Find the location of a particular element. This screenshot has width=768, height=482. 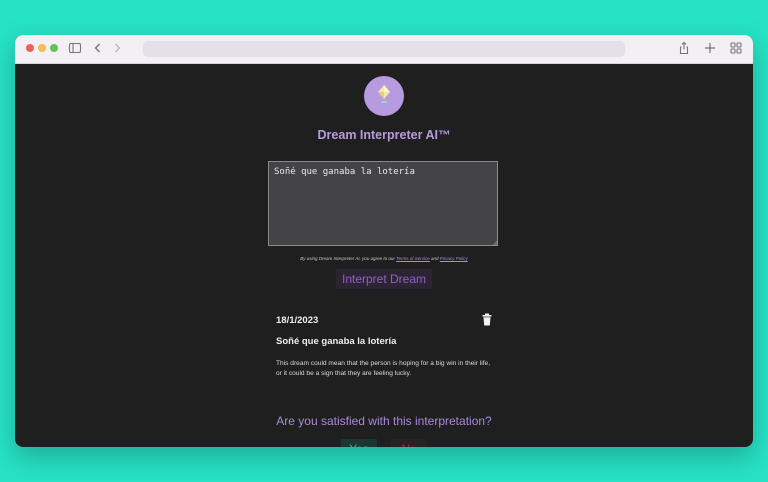

new-tab-icon is located at coordinates (710, 48).